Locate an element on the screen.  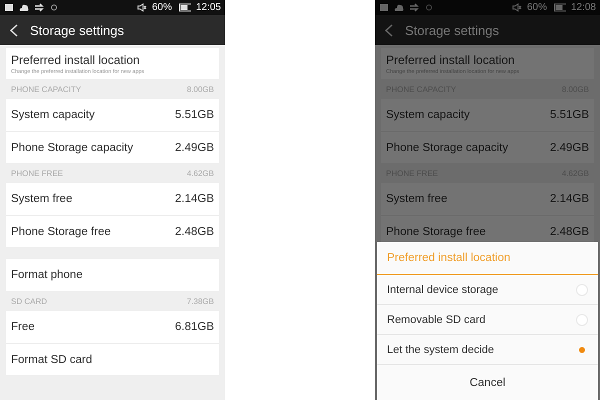
settings-row: Phone Storage free 2.48GB is located at coordinates (112, 231).